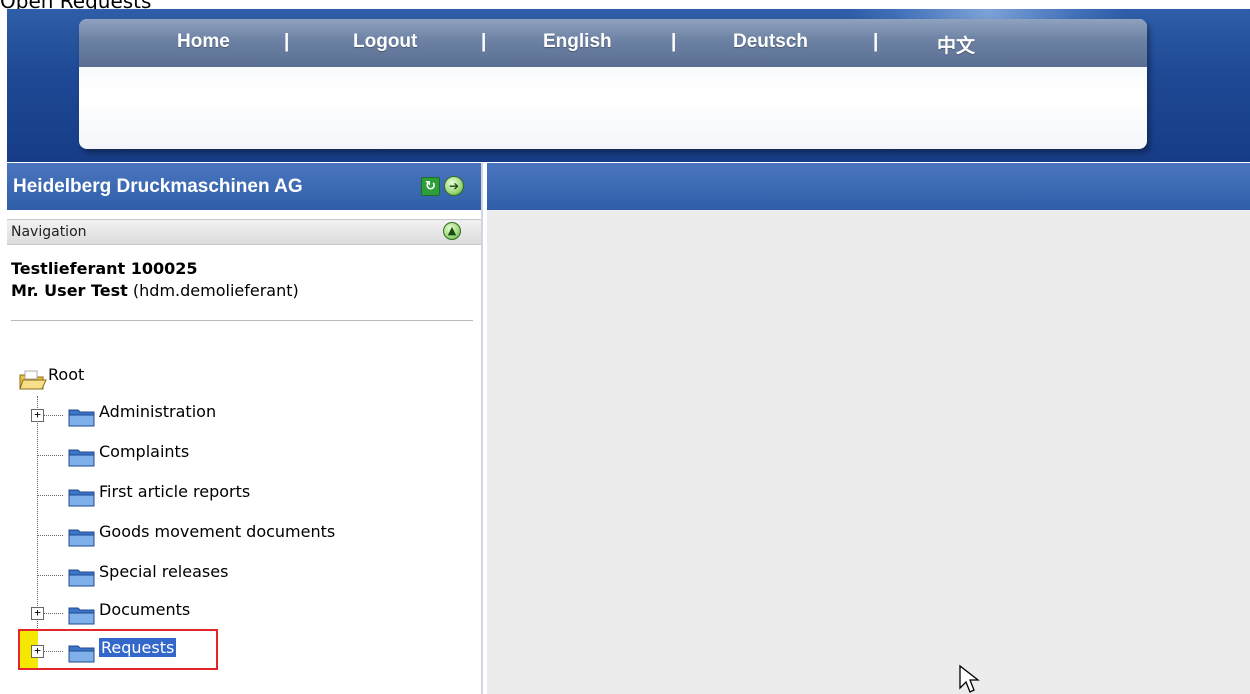  I want to click on tree-item-label: First article reports, so click(174, 491).